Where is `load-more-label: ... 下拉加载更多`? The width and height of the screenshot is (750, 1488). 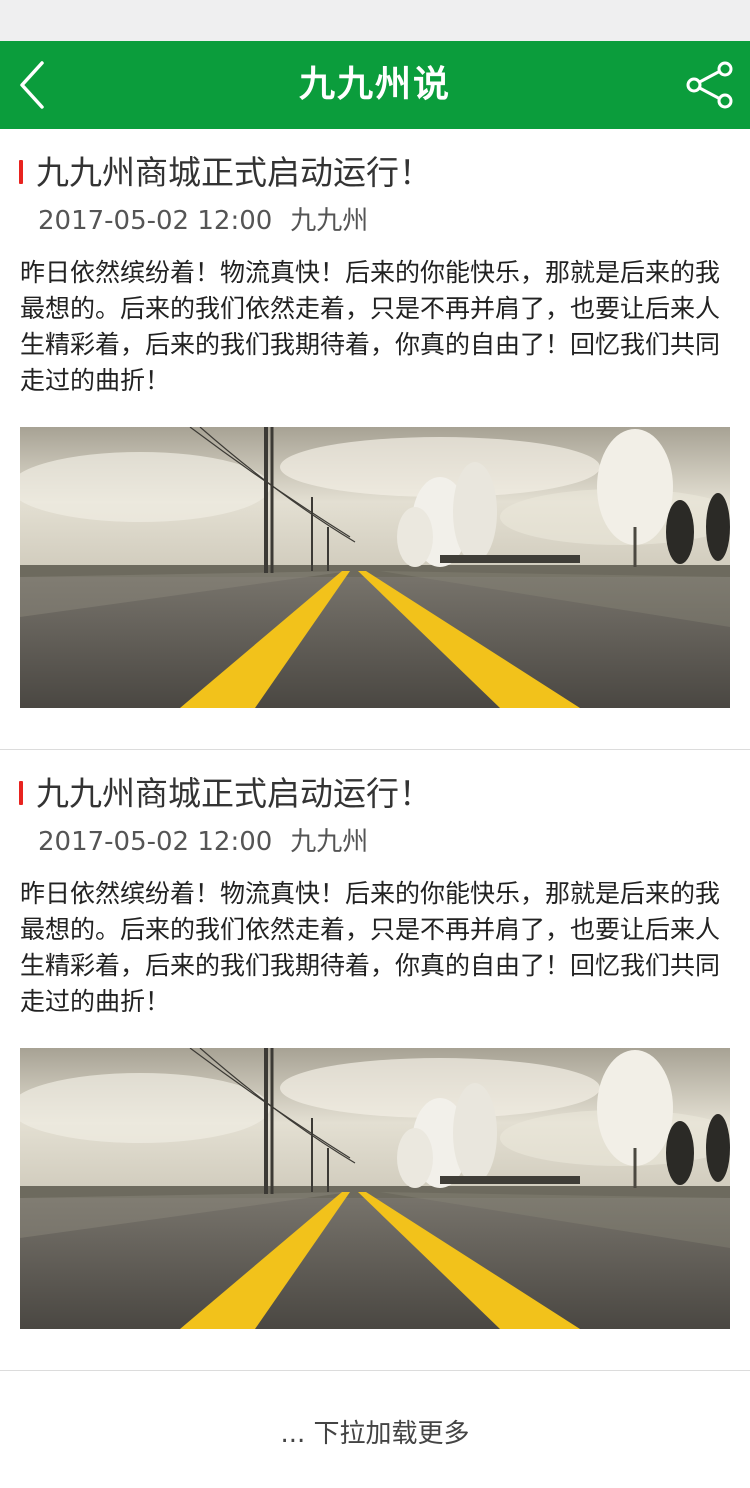
load-more-label: ... 下拉加载更多 is located at coordinates (375, 1434).